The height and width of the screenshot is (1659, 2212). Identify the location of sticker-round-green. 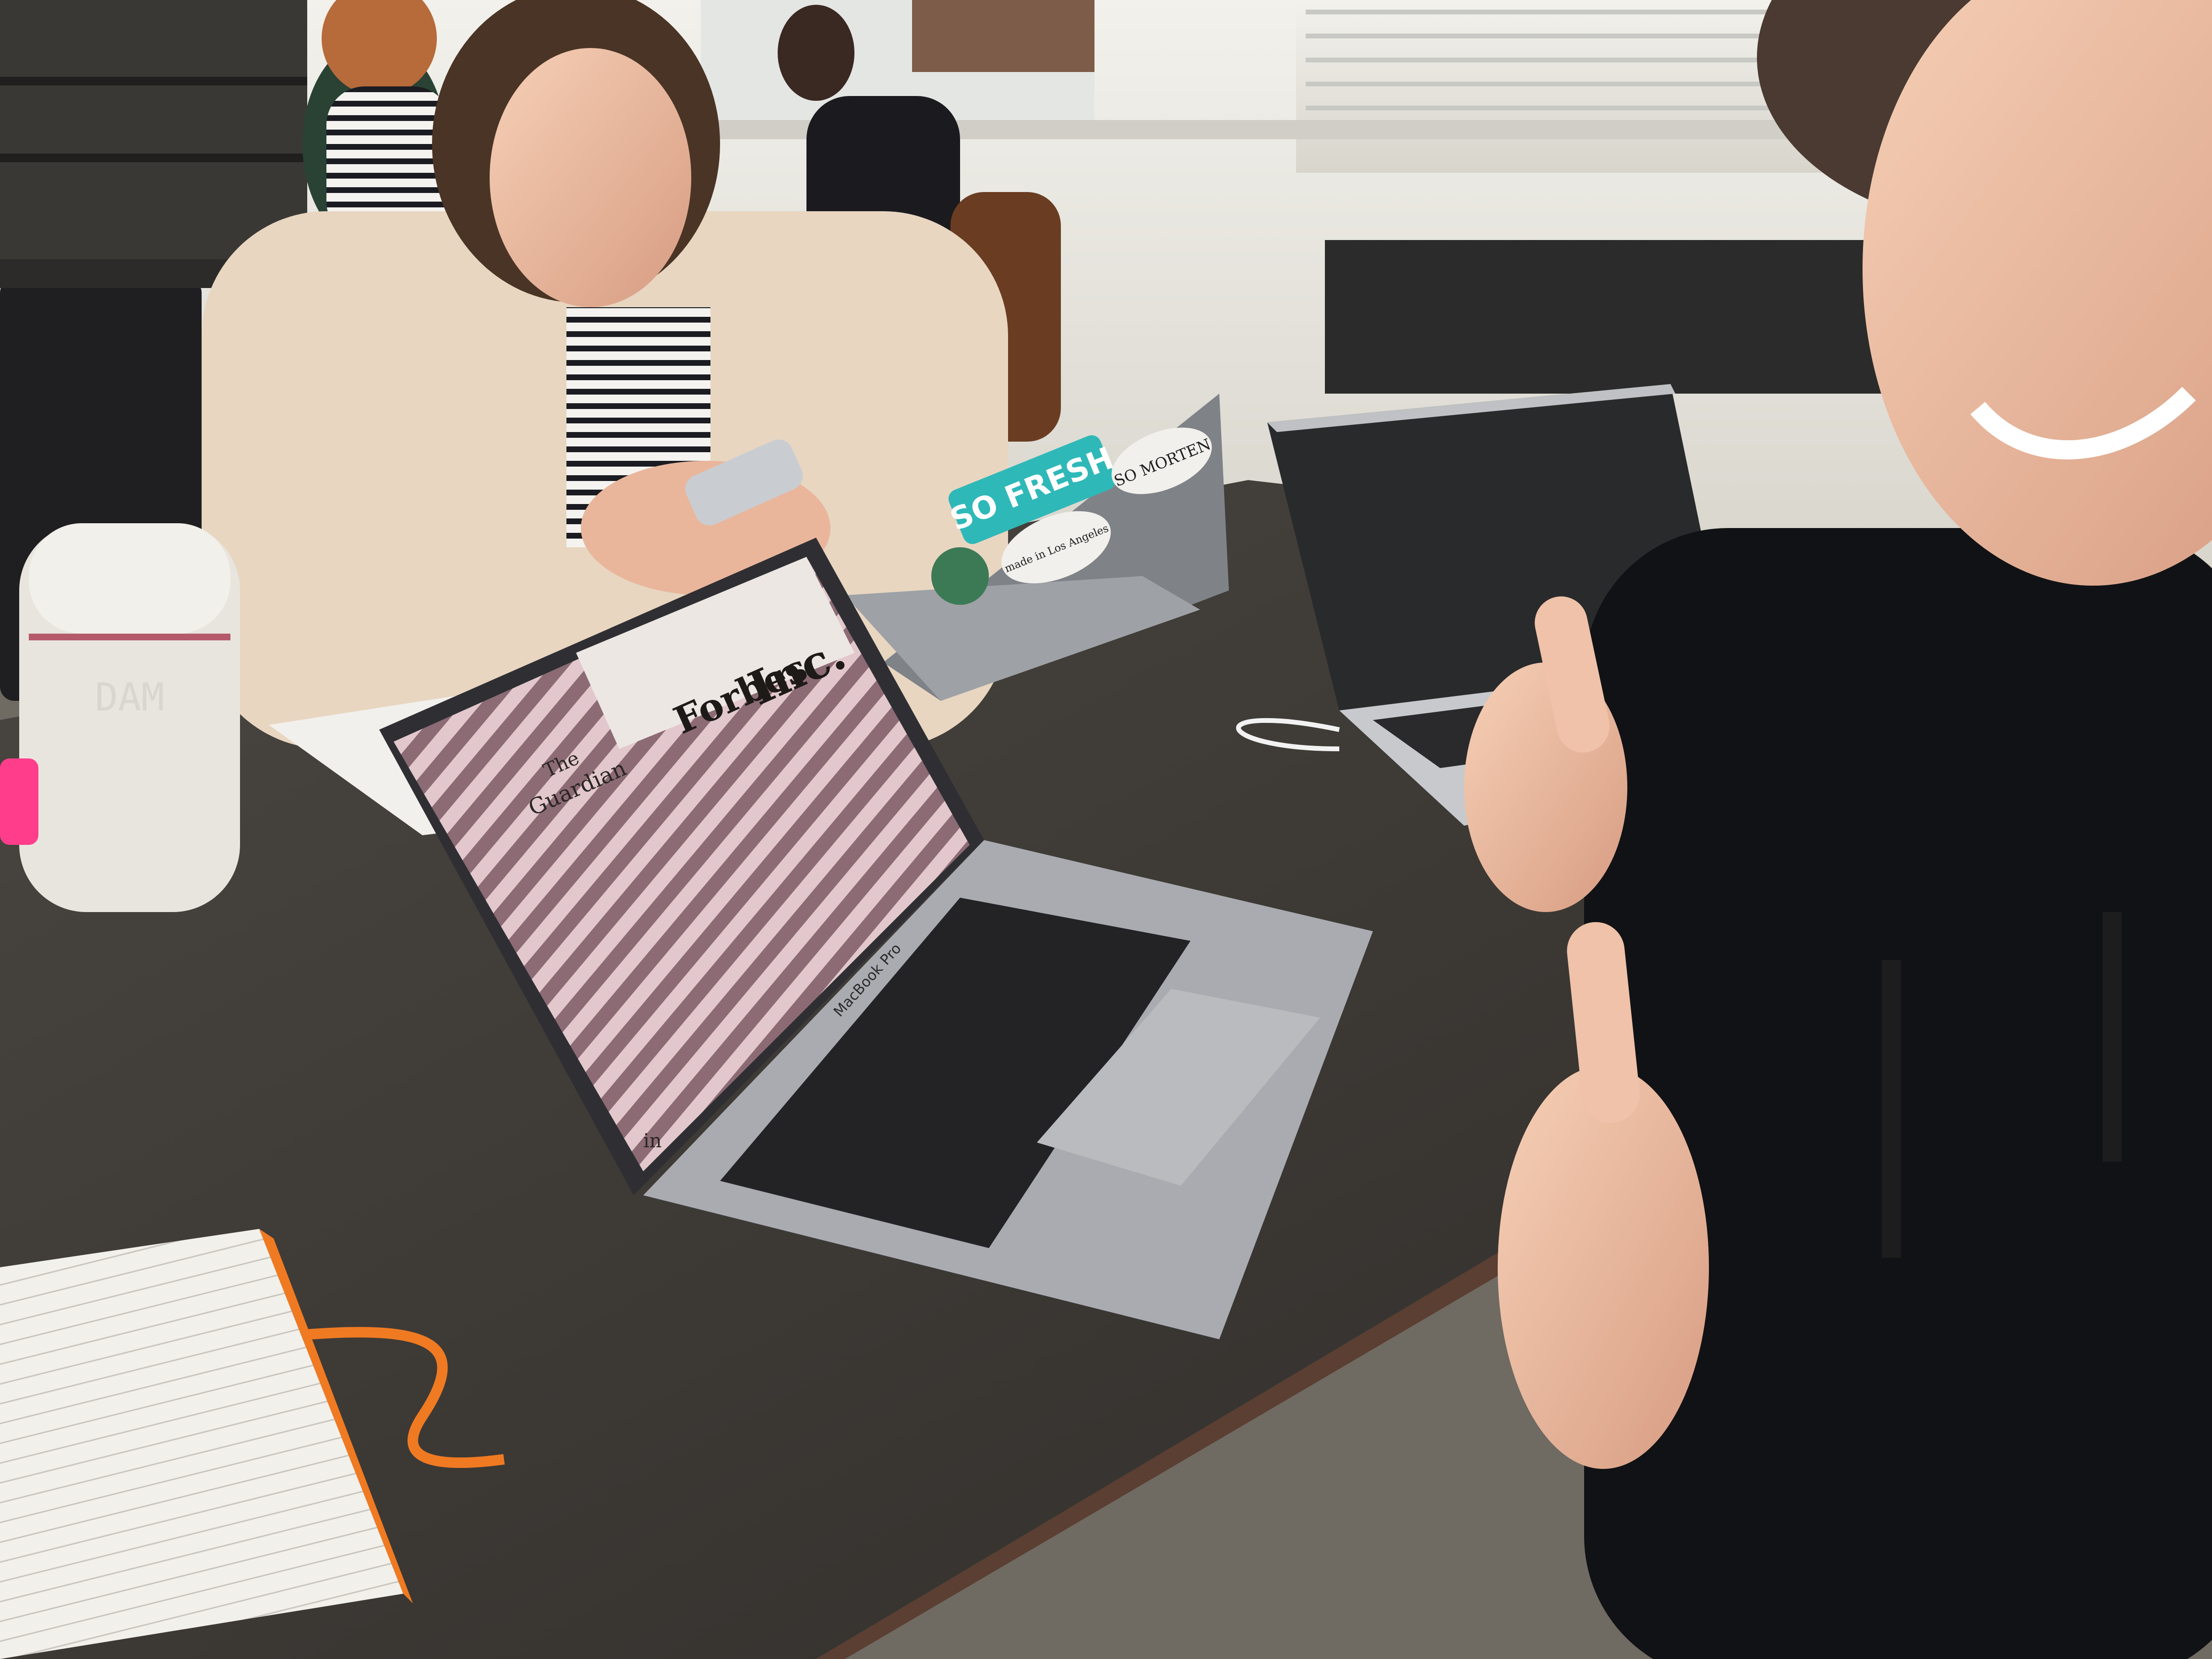
(960, 576).